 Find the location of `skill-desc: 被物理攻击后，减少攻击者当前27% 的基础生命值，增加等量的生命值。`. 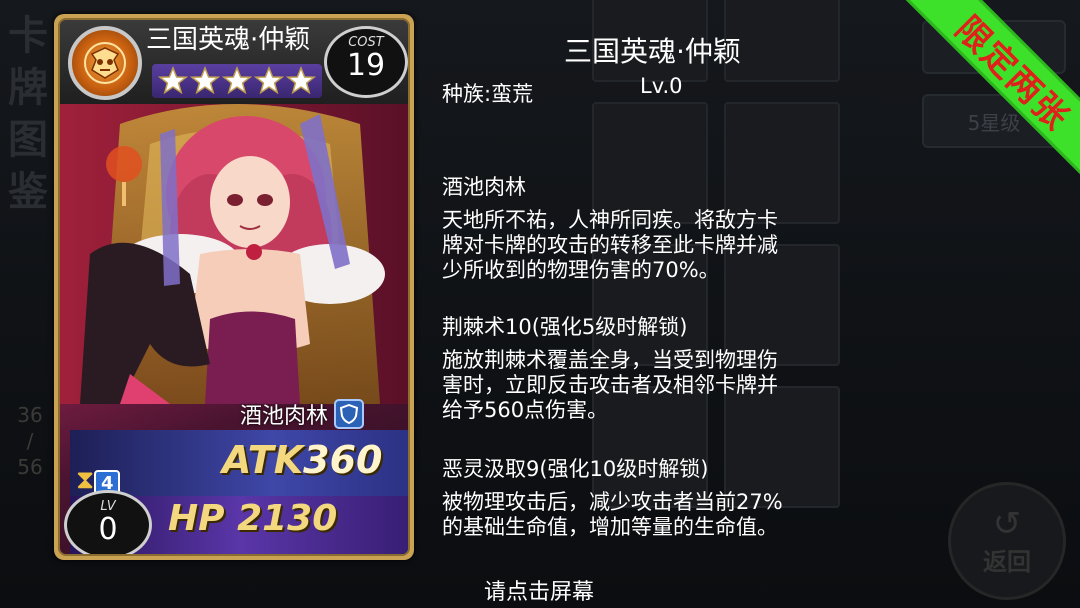

skill-desc: 被物理攻击后，减少攻击者当前27% 的基础生命值，增加等量的生命值。 is located at coordinates (638, 515).